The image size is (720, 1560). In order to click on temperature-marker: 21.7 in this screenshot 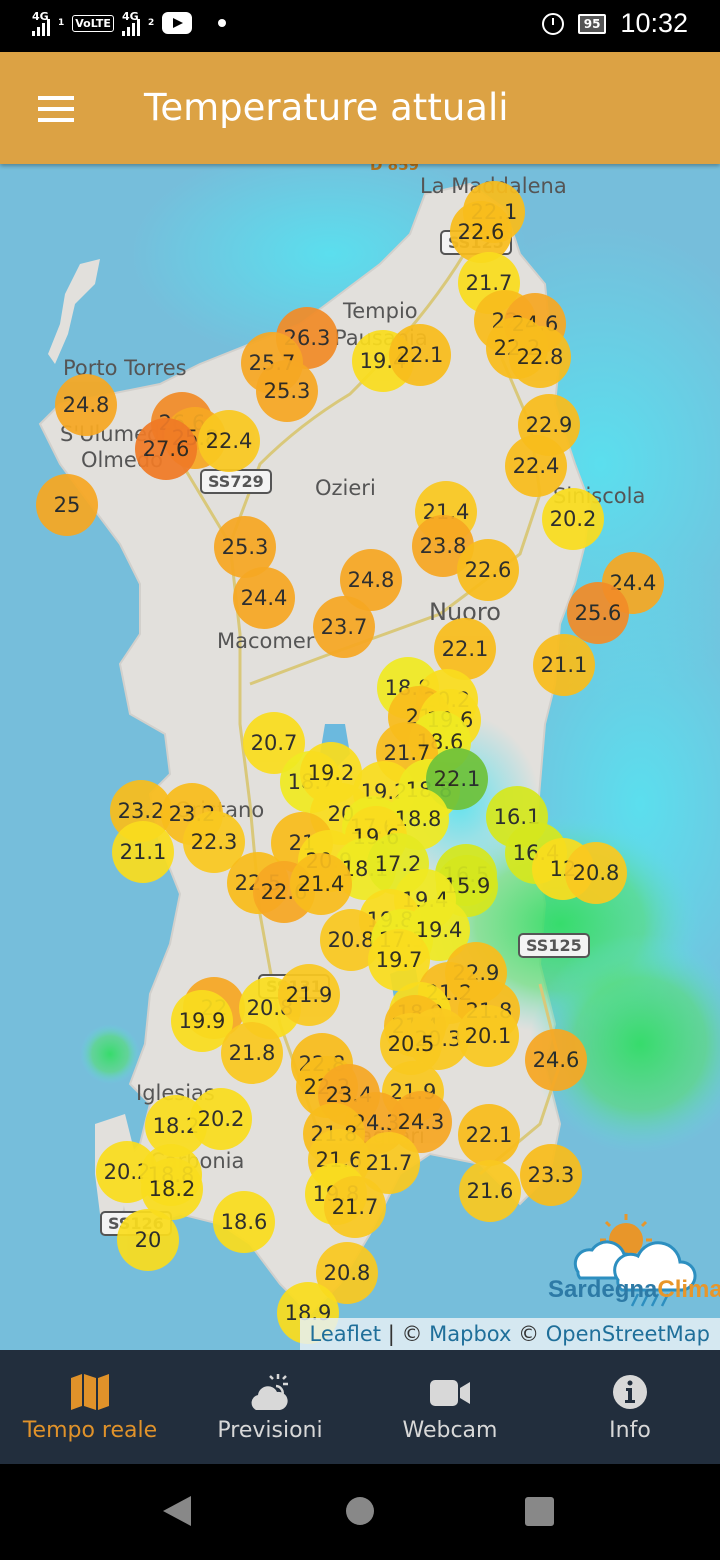, I will do `click(355, 1207)`.